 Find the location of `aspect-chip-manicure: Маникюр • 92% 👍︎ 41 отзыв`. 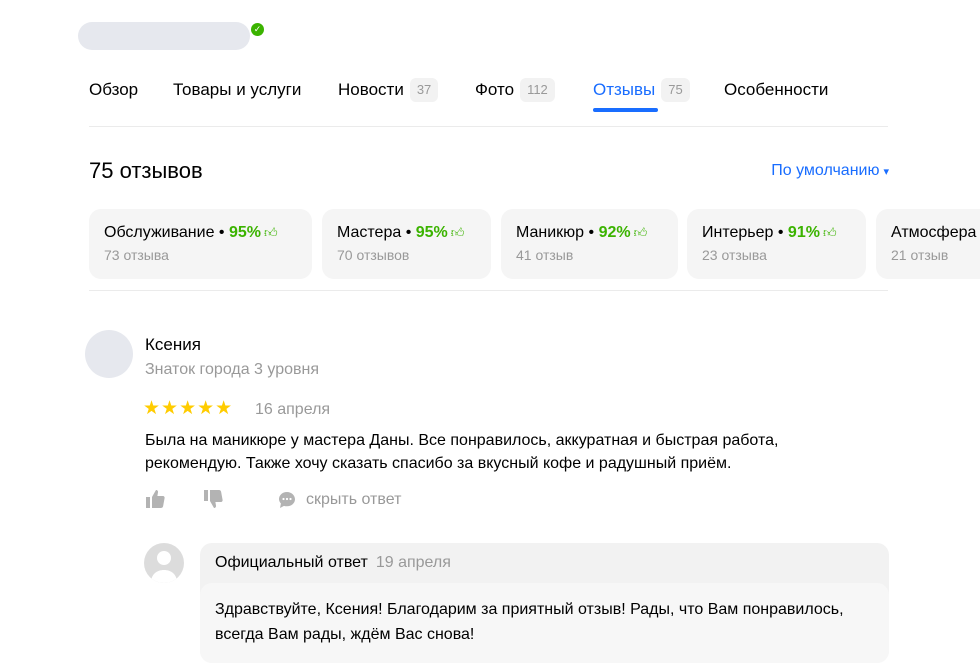

aspect-chip-manicure: Маникюр • 92% 👍︎ 41 отзыв is located at coordinates (589, 244).